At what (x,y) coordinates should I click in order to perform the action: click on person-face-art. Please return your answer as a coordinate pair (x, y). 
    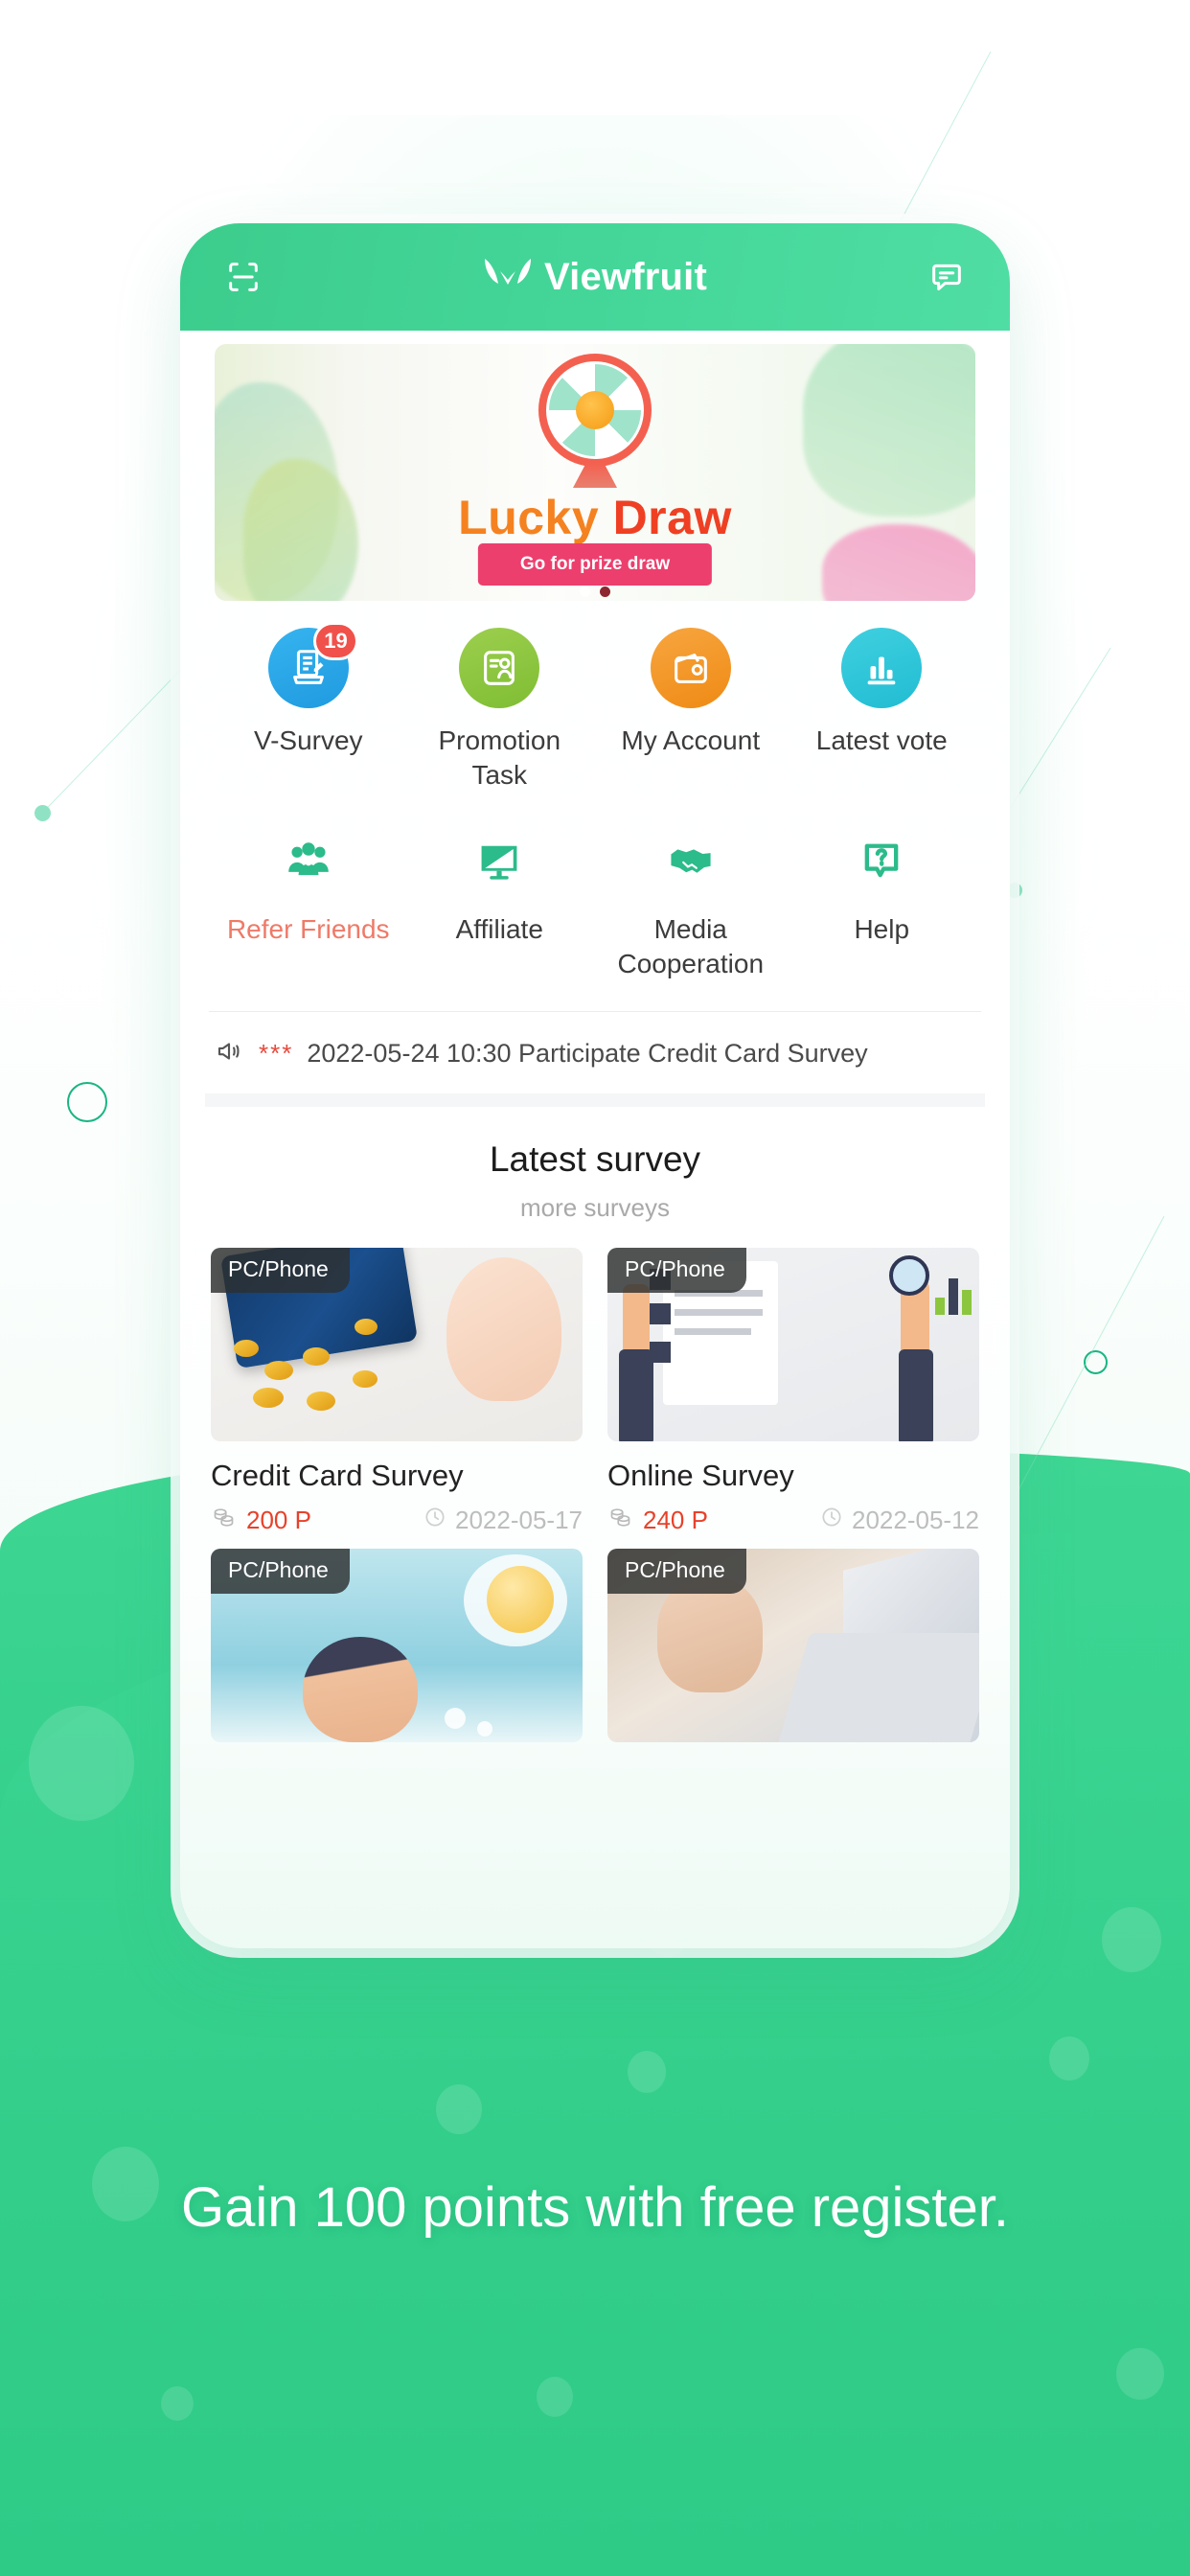
    Looking at the image, I should click on (360, 1689).